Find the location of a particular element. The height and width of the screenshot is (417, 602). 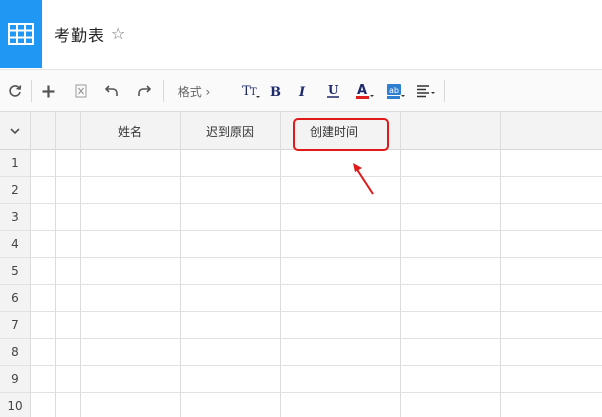

text-size-icon: T T is located at coordinates (251, 91).